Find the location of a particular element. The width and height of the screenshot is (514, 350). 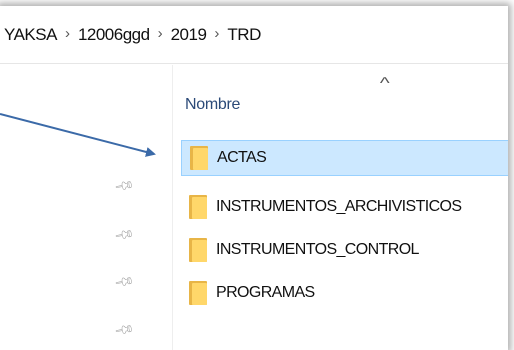

folder-row-instrumentos-archivisticos: INSTRUMENTOS_ARCHIVISTICOS is located at coordinates (344, 207).